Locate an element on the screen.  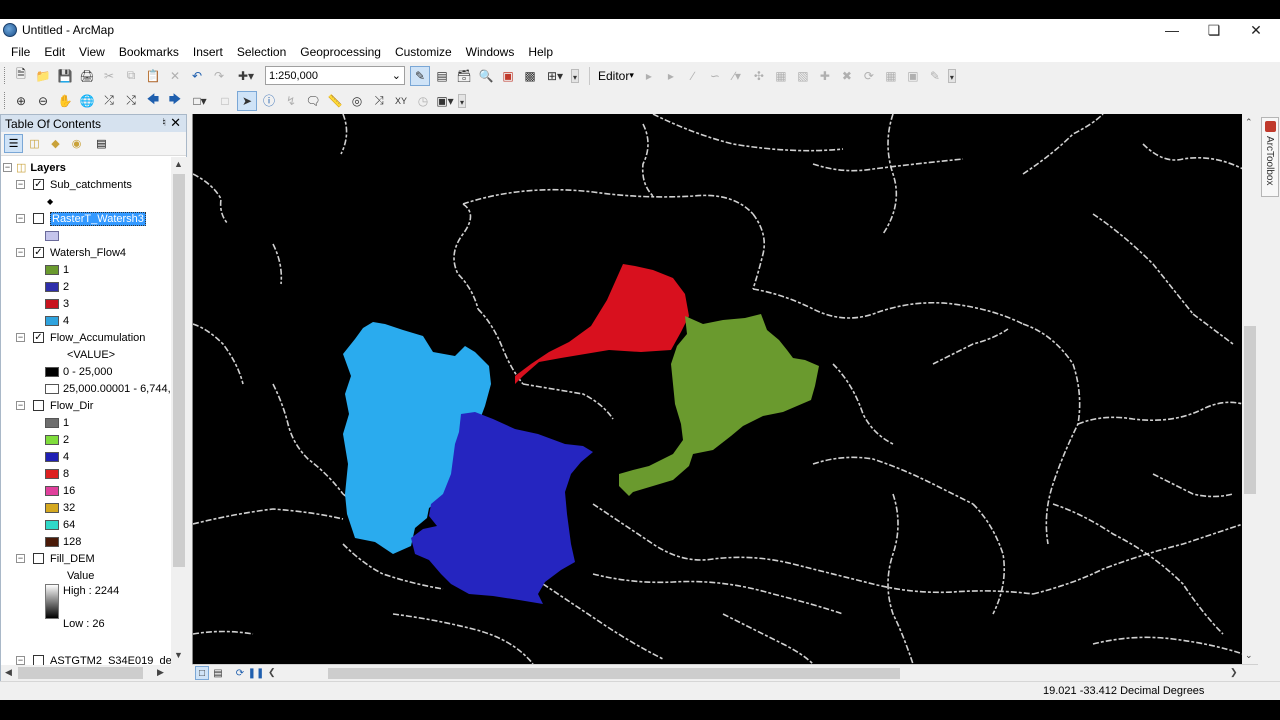
search-window-icon: 🔍 is located at coordinates (486, 76).